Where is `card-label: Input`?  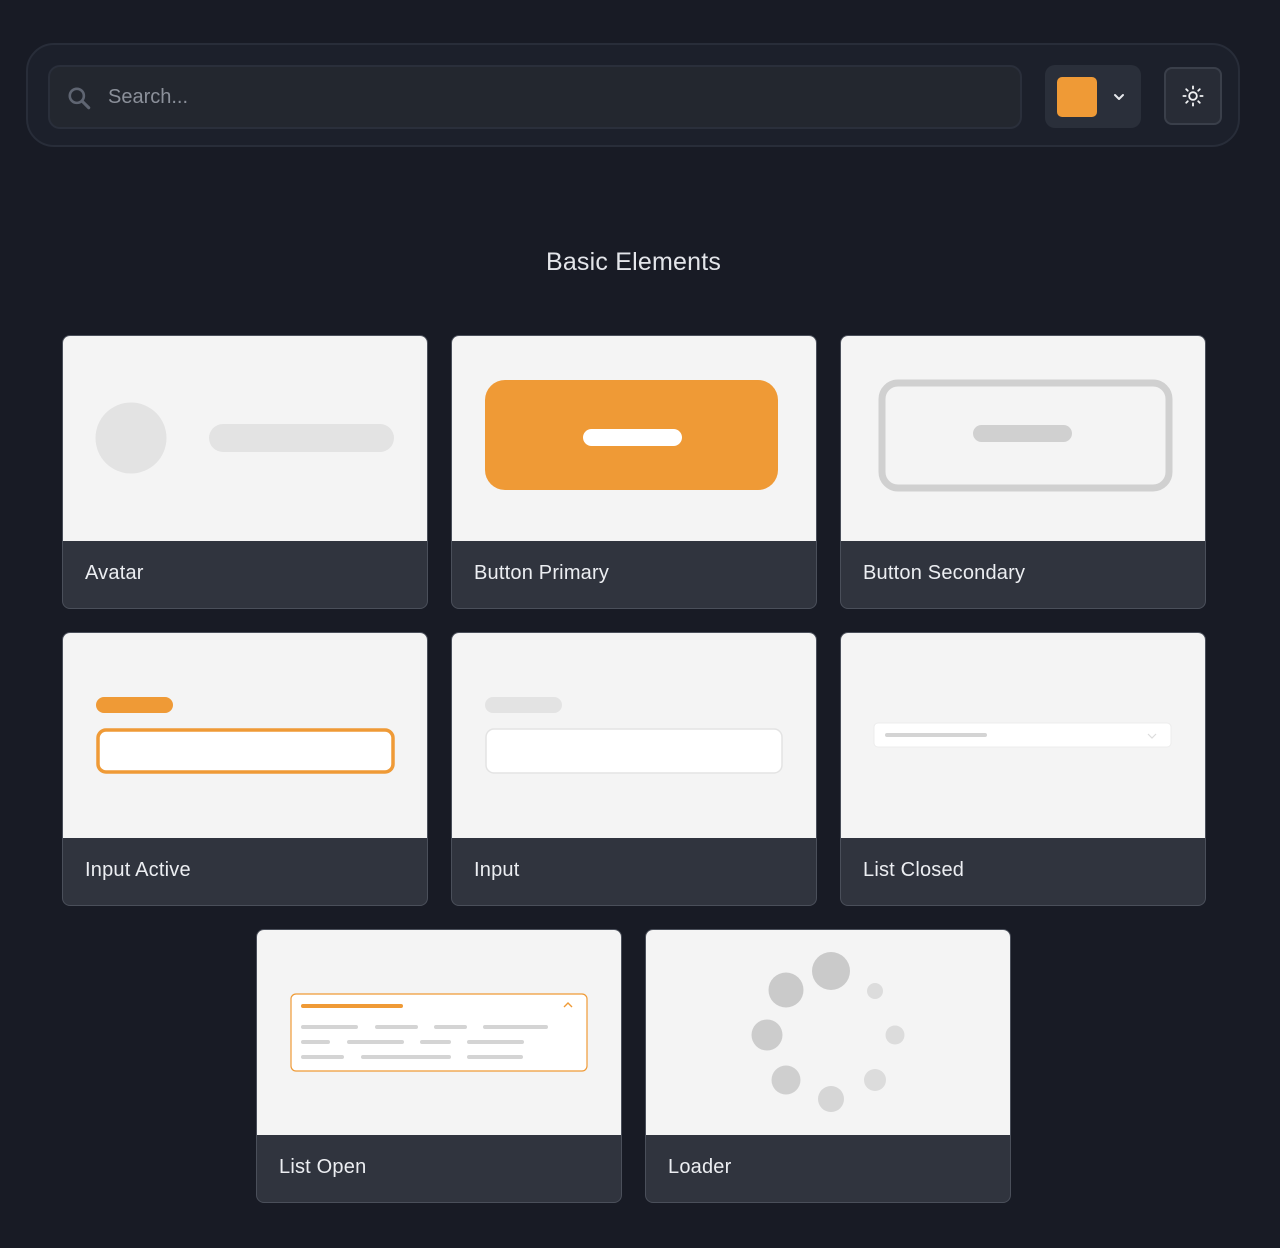 card-label: Input is located at coordinates (497, 870).